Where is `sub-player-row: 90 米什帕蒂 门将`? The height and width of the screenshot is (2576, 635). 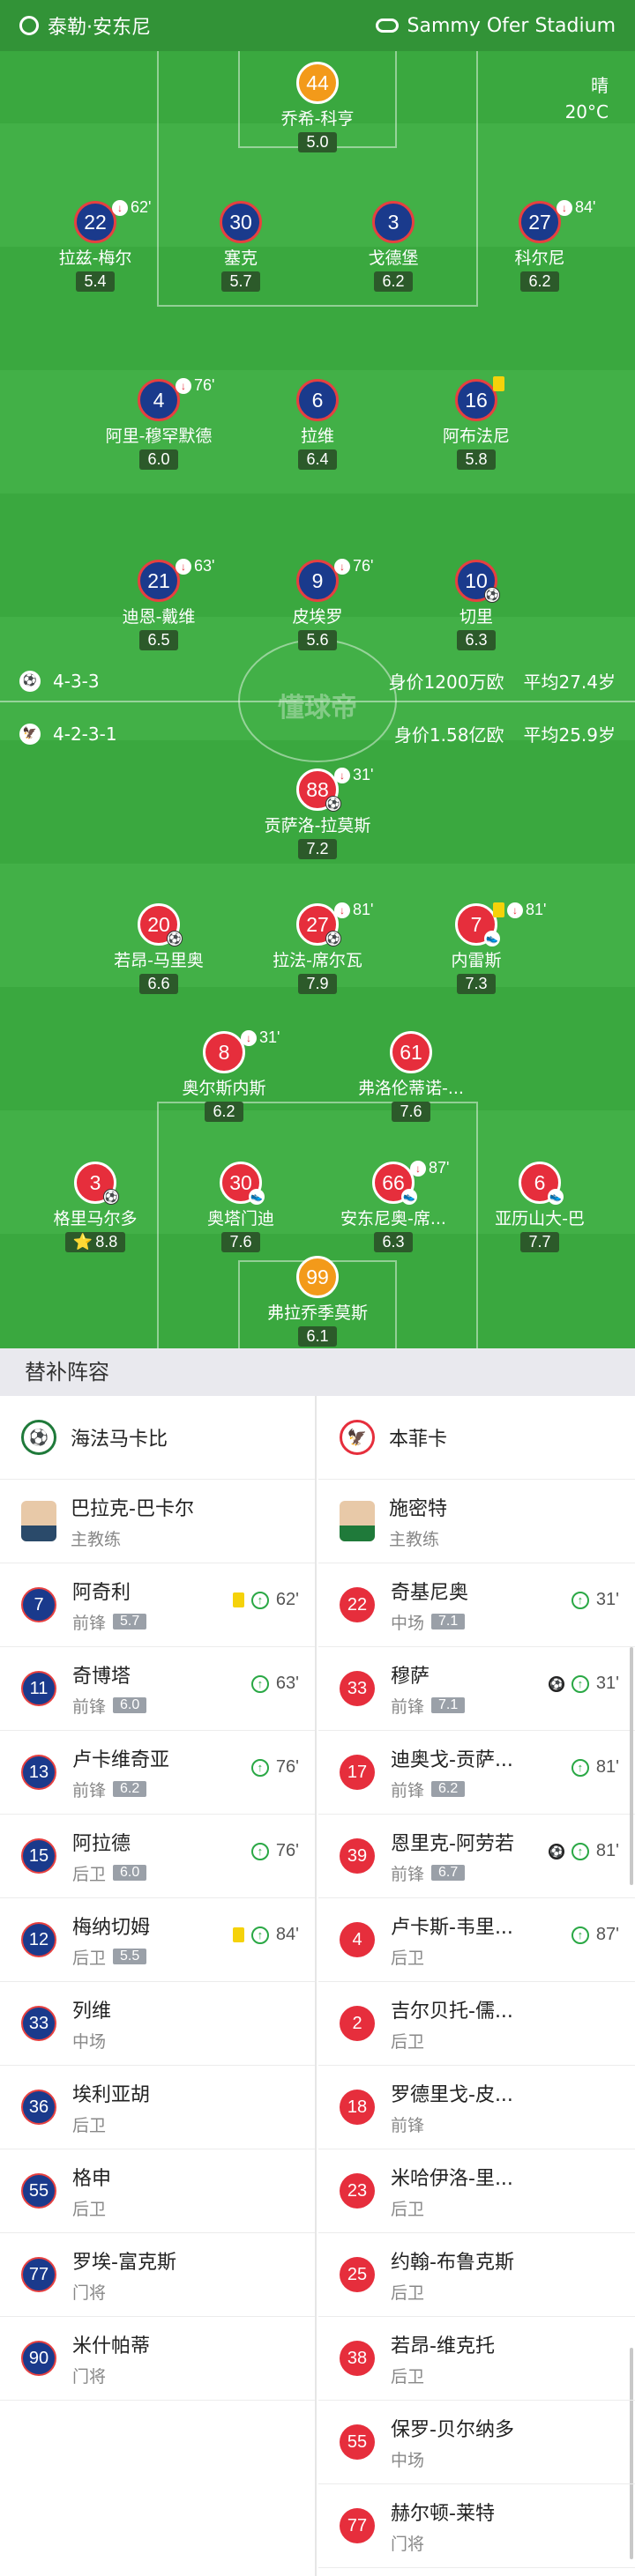
sub-player-row: 90 米什帕蒂 门将 is located at coordinates (157, 2359).